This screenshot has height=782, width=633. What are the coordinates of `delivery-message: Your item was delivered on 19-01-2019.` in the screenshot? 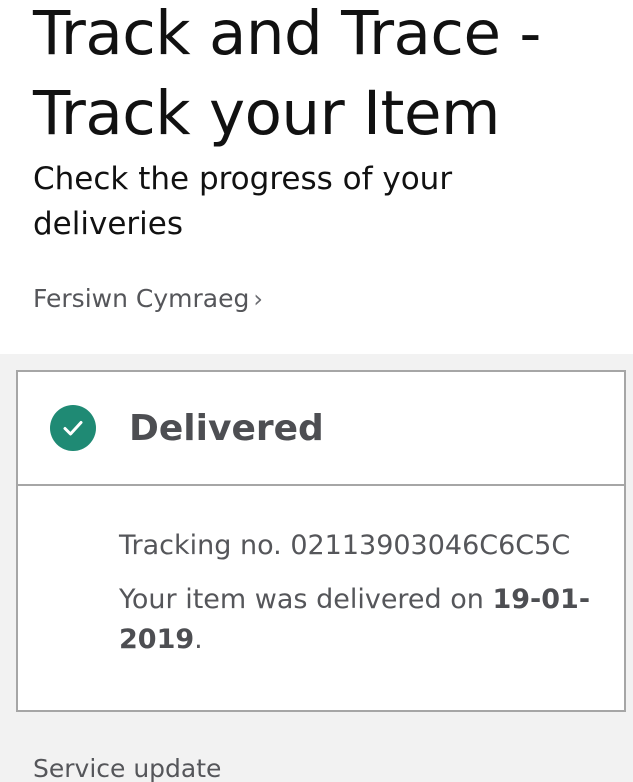 It's located at (356, 620).